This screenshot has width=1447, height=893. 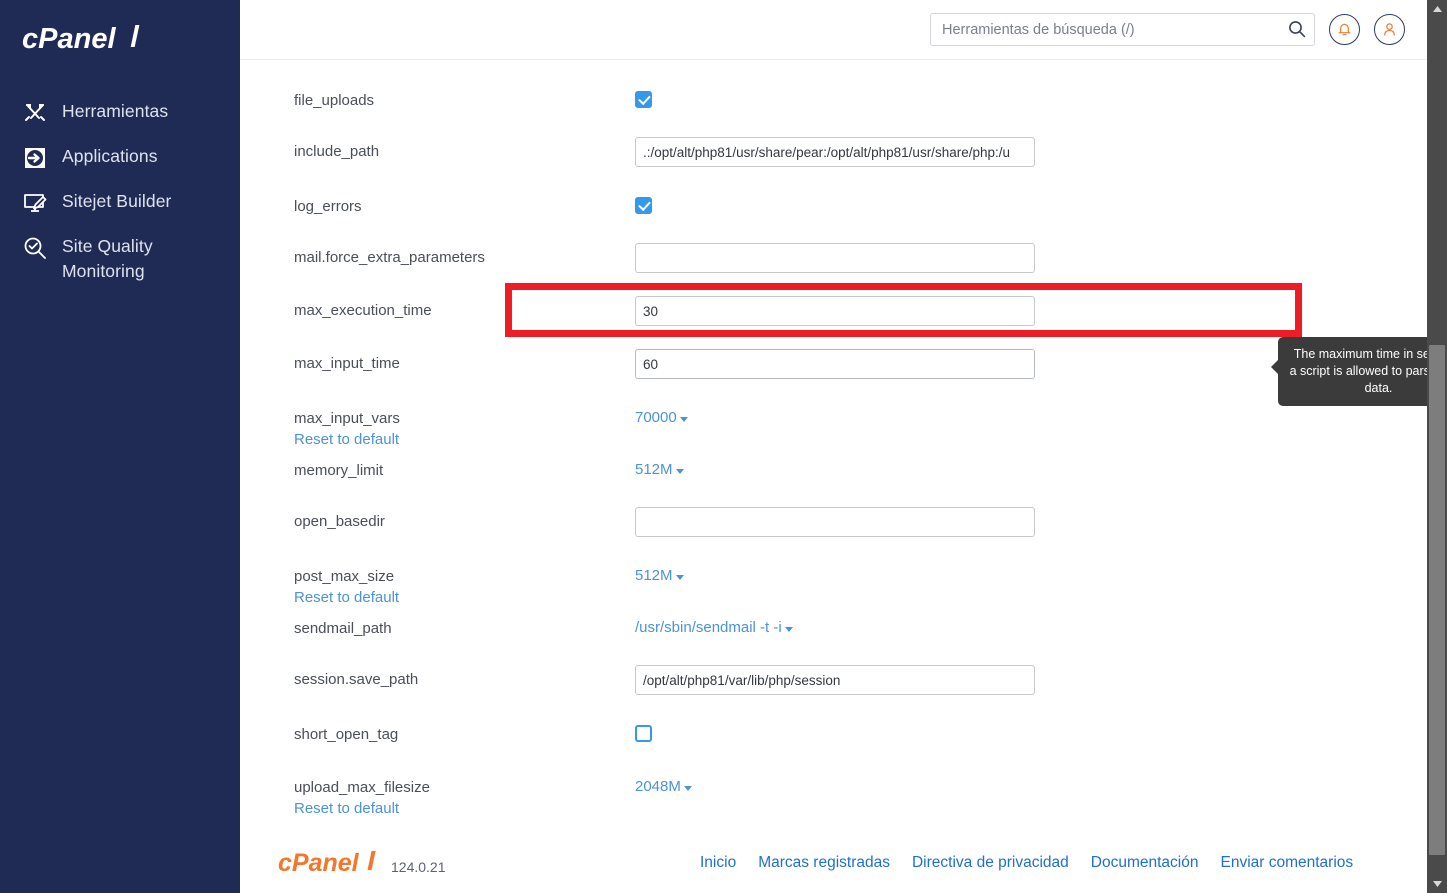 I want to click on setting-row-max_execution_time: max_execution_time, so click(x=843, y=318).